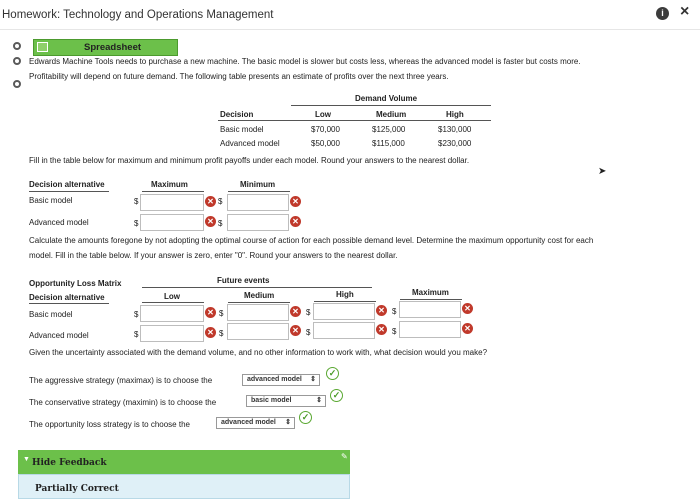 This screenshot has width=700, height=499. What do you see at coordinates (221, 313) in the screenshot?
I see `q2-basic-medium-currency: $` at bounding box center [221, 313].